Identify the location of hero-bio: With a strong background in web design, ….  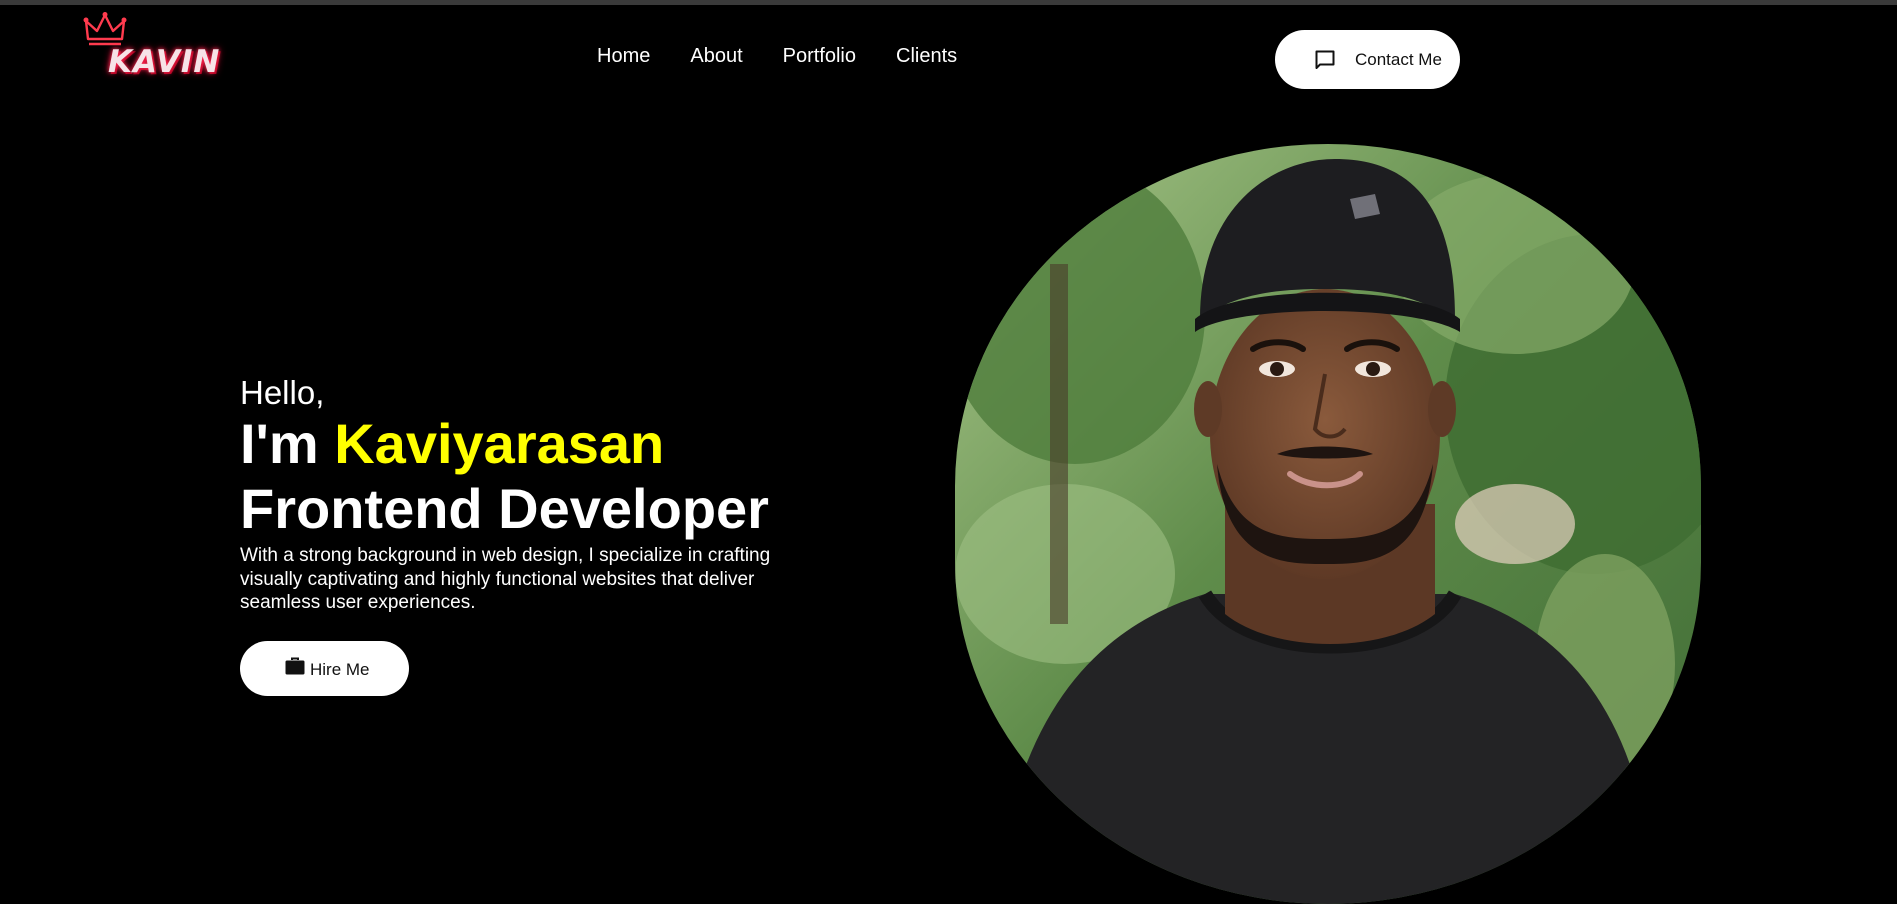
(505, 579).